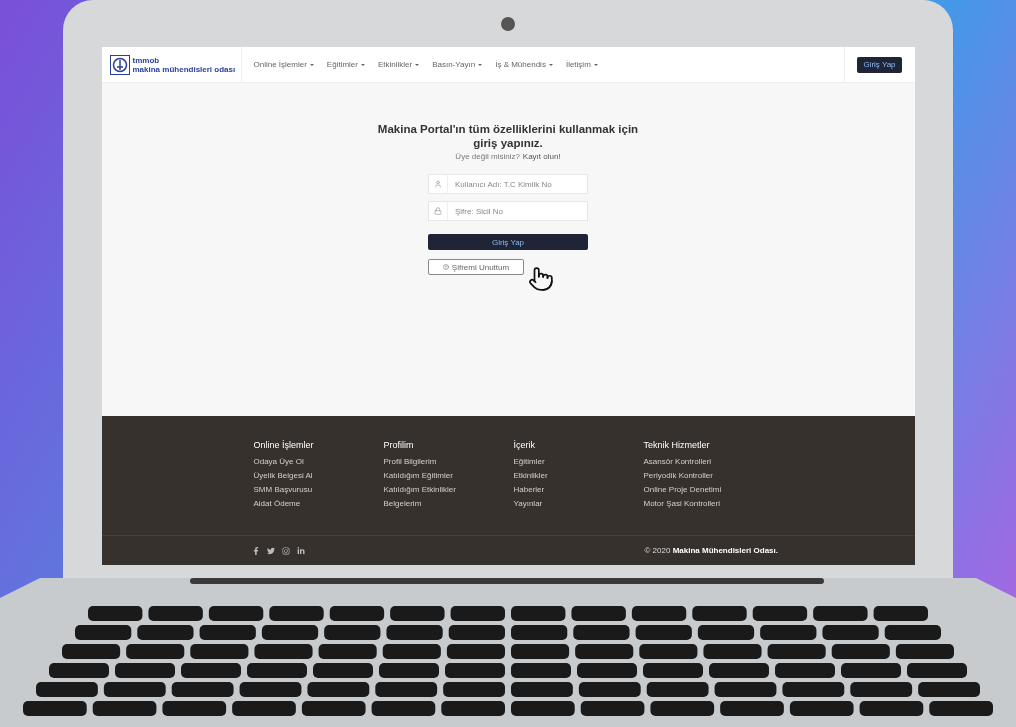  Describe the element at coordinates (541, 156) in the screenshot. I see `register-link: Kayıt olun!` at that location.